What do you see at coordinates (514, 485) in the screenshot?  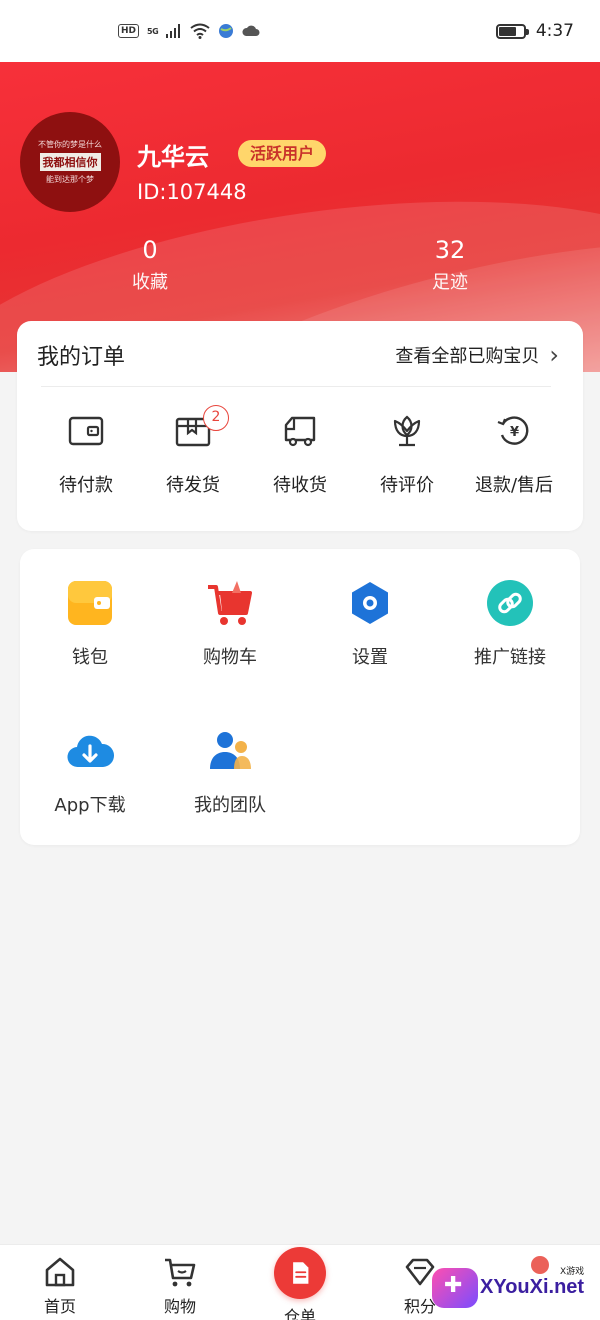 I see `order-refund-aftersale-label: 退款/售后` at bounding box center [514, 485].